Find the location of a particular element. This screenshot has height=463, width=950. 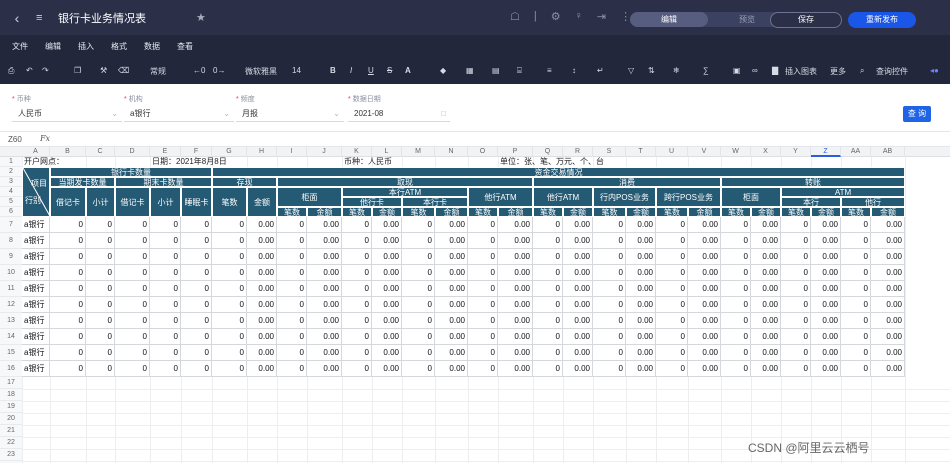

row-header-17: 17 is located at coordinates (11, 383).